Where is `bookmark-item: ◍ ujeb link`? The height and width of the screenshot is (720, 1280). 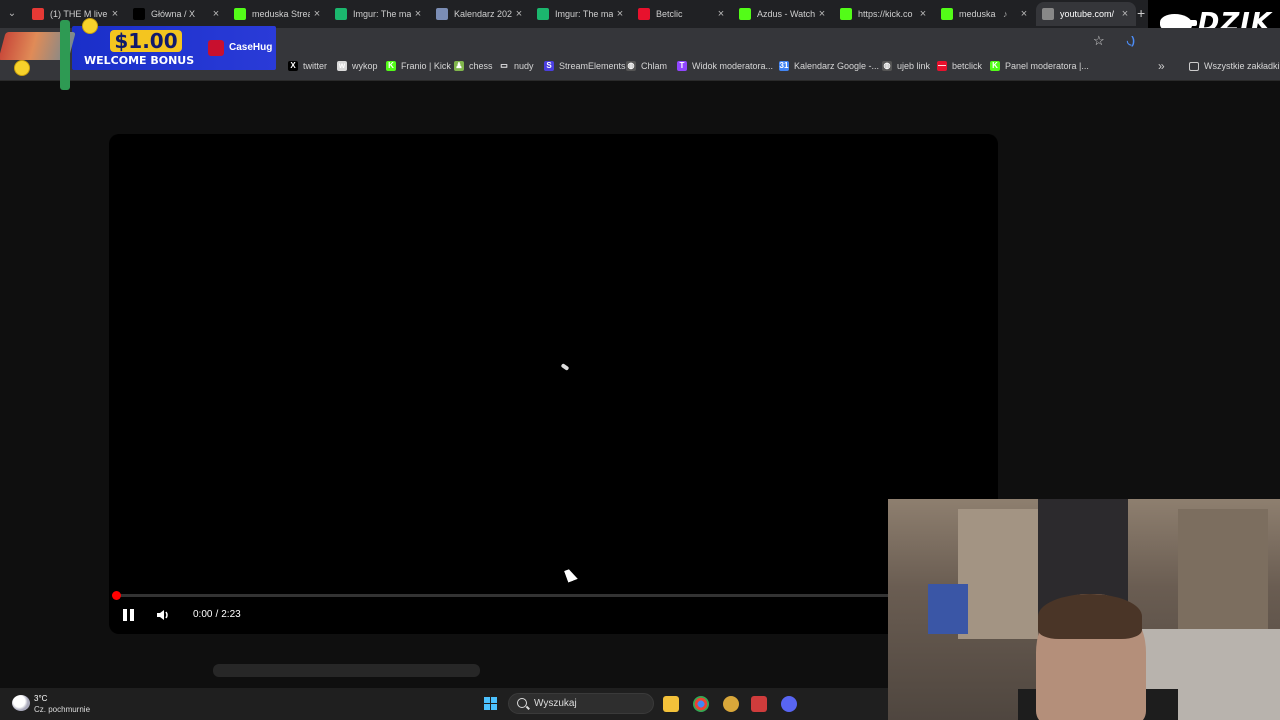 bookmark-item: ◍ ujeb link is located at coordinates (906, 66).